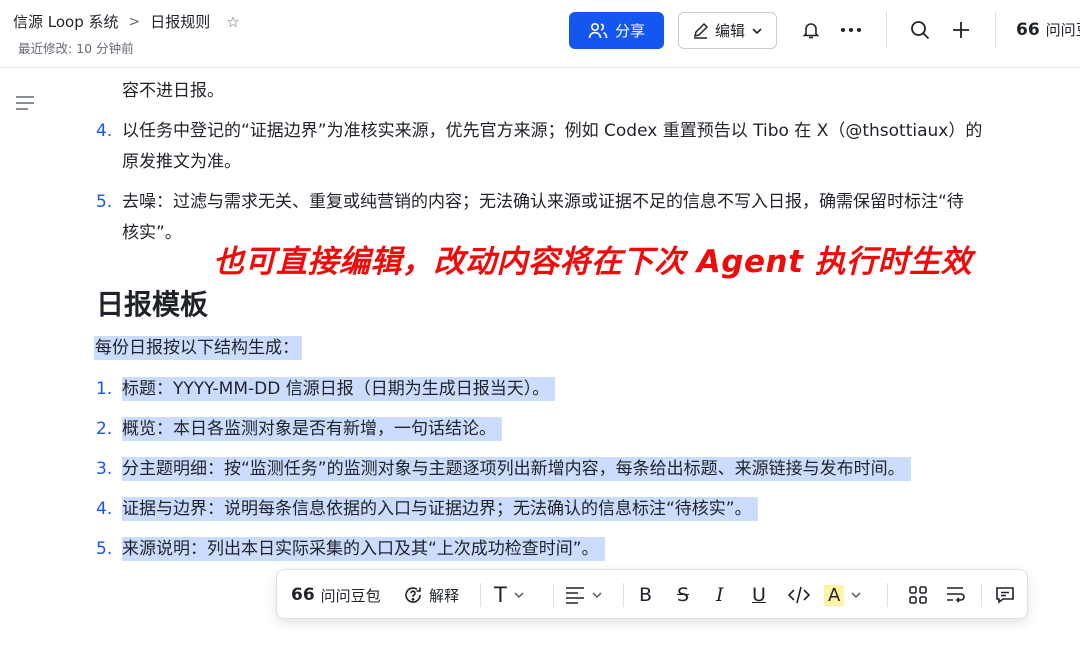  What do you see at coordinates (851, 30) in the screenshot?
I see `more-icon` at bounding box center [851, 30].